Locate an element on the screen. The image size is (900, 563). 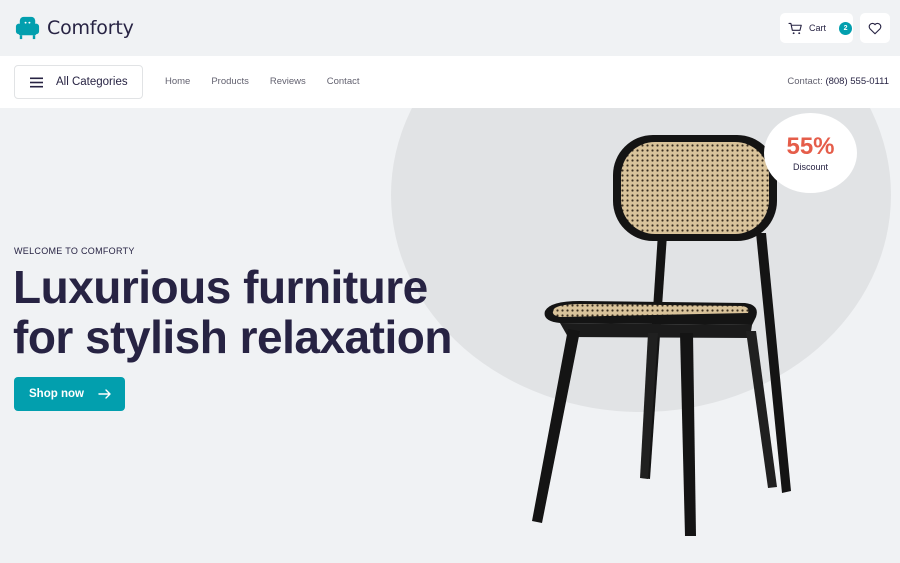
menu-icon is located at coordinates (36, 82).